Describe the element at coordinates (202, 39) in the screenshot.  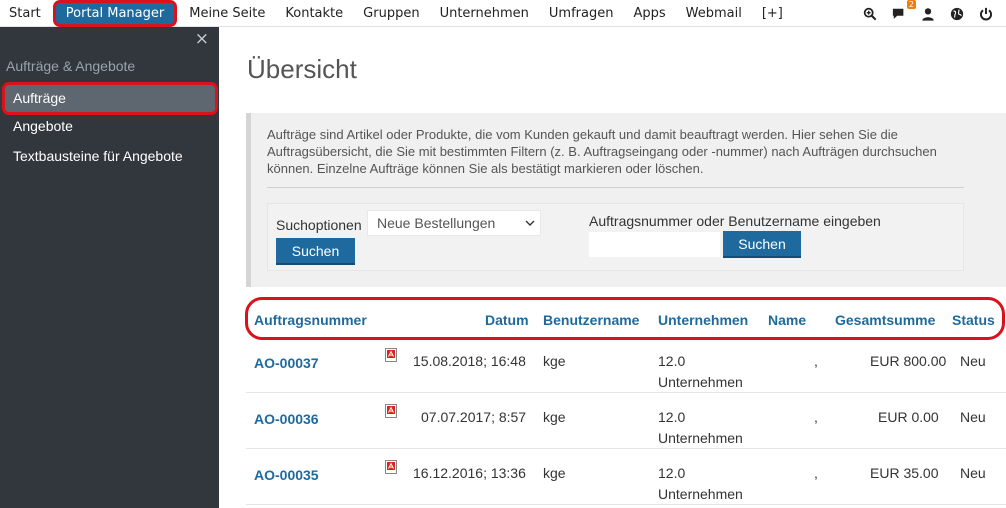
I see `sidebar-close-icon: ×` at that location.